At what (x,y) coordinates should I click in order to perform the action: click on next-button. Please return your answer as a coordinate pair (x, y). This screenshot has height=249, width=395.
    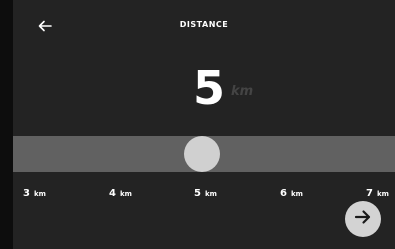
    Looking at the image, I should click on (363, 219).